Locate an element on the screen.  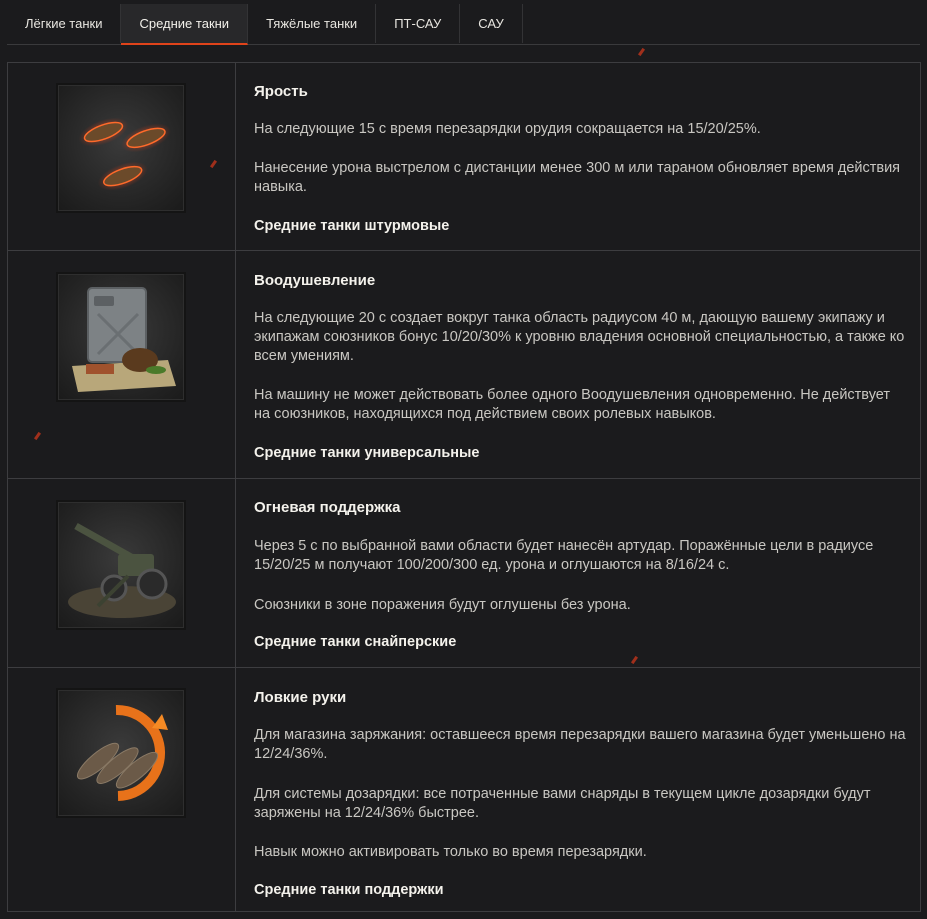
reload-shells-icon is located at coordinates (121, 753).